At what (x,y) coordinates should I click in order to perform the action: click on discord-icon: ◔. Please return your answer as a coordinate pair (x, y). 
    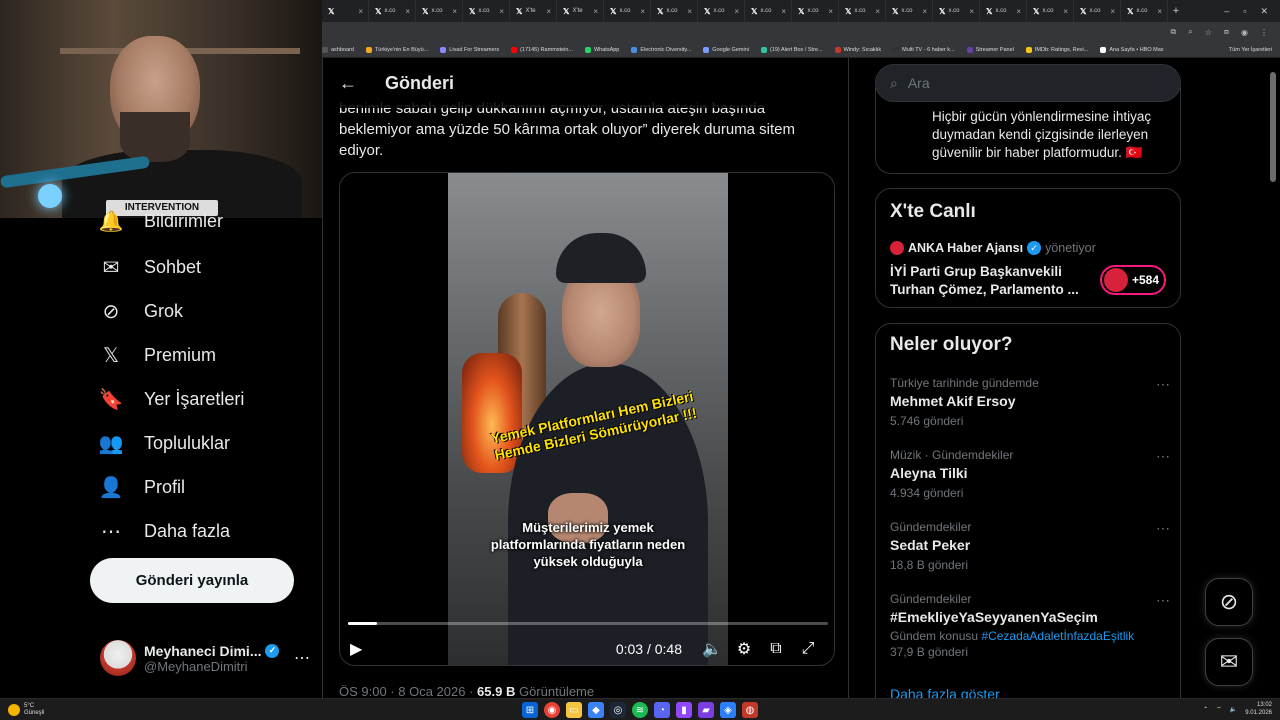
    Looking at the image, I should click on (662, 710).